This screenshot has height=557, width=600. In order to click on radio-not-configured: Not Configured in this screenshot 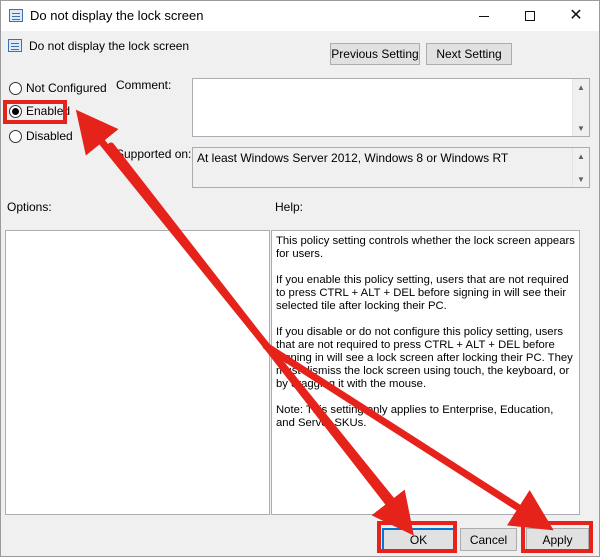, I will do `click(58, 88)`.